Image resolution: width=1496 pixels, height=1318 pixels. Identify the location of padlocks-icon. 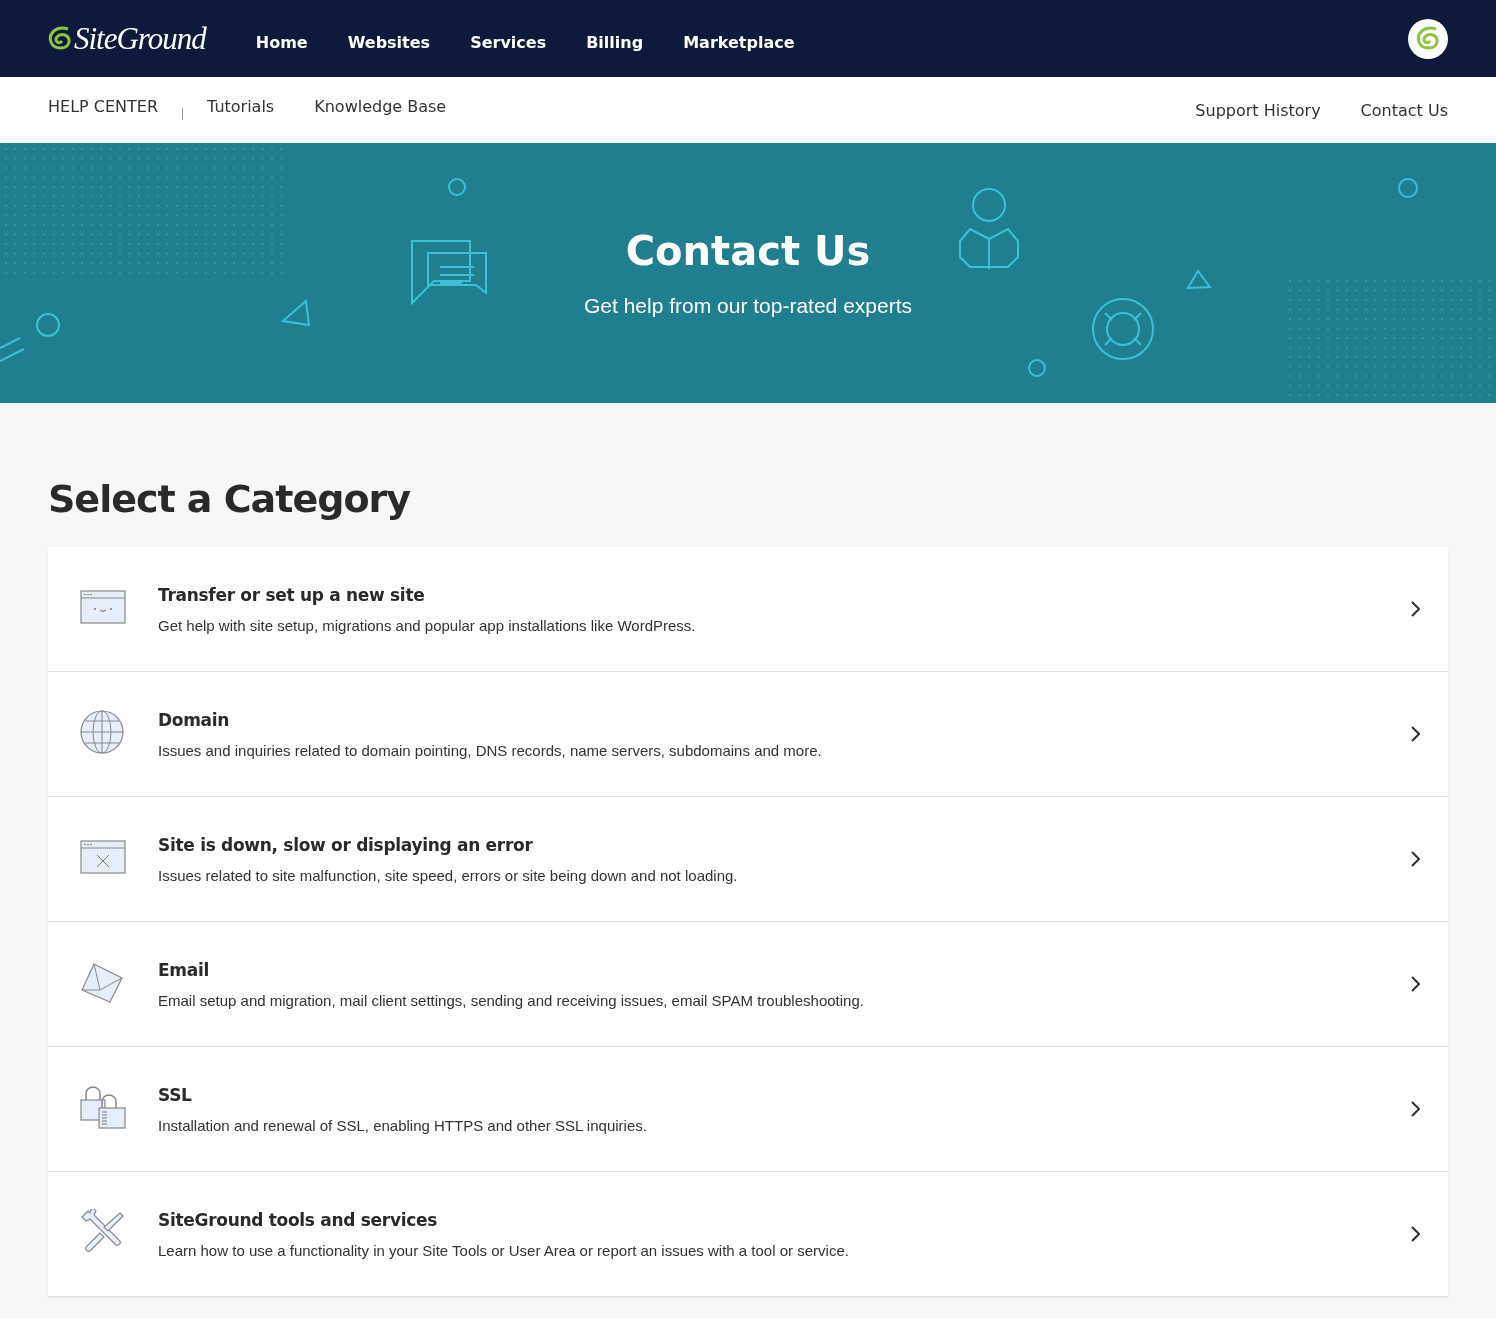
(103, 1107).